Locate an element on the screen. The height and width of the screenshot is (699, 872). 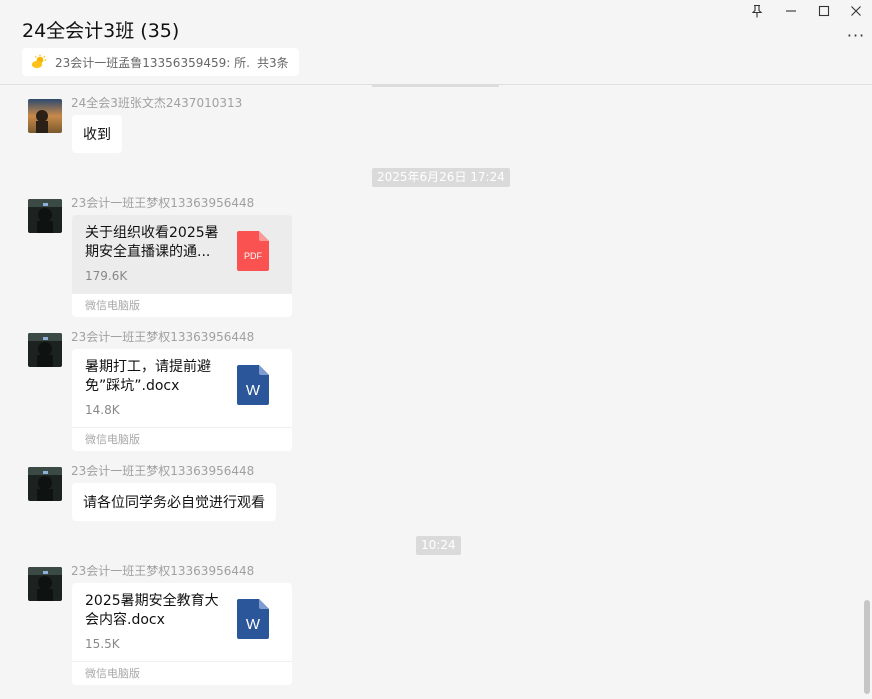
pinned-message-bar: 23会计一班孟鲁13356359459: 所... 共3条 is located at coordinates (160, 62).